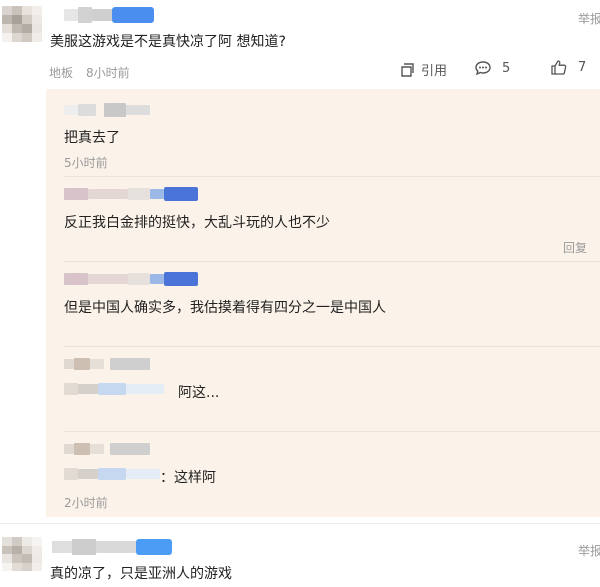 The image size is (600, 587). What do you see at coordinates (483, 68) in the screenshot?
I see `comment-bubble-icon` at bounding box center [483, 68].